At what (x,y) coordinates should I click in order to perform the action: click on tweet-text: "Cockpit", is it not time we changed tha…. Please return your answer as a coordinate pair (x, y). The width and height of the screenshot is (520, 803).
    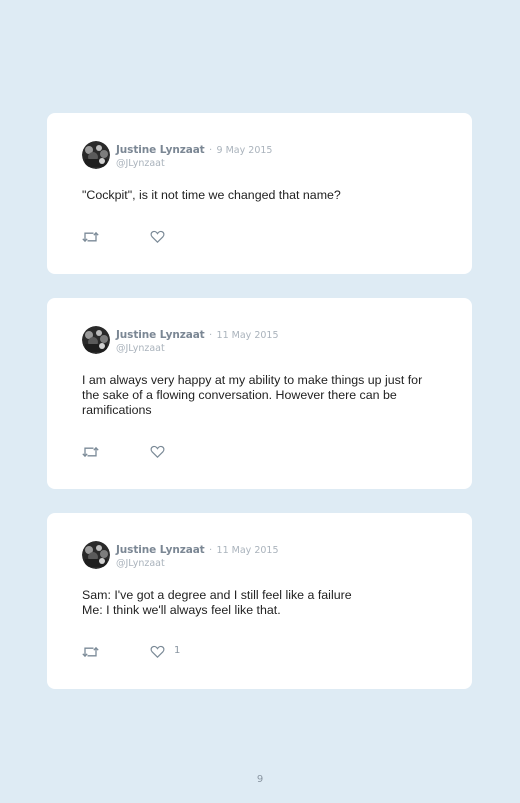
    Looking at the image, I should click on (211, 195).